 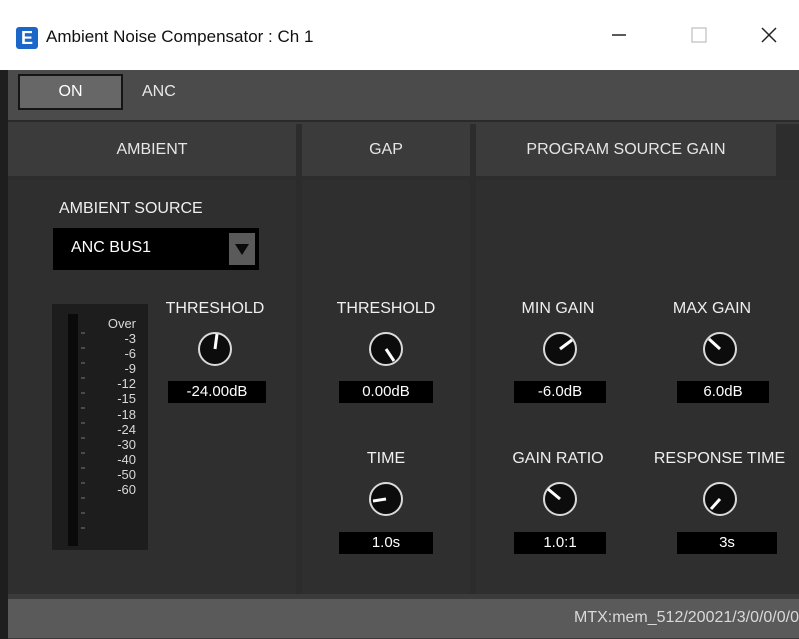 I want to click on max-gain-knob, so click(x=720, y=347).